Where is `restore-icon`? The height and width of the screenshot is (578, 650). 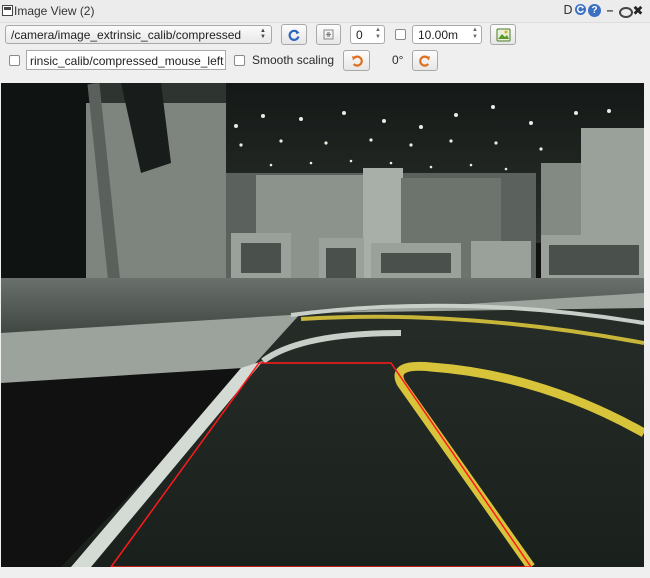
restore-icon is located at coordinates (626, 12).